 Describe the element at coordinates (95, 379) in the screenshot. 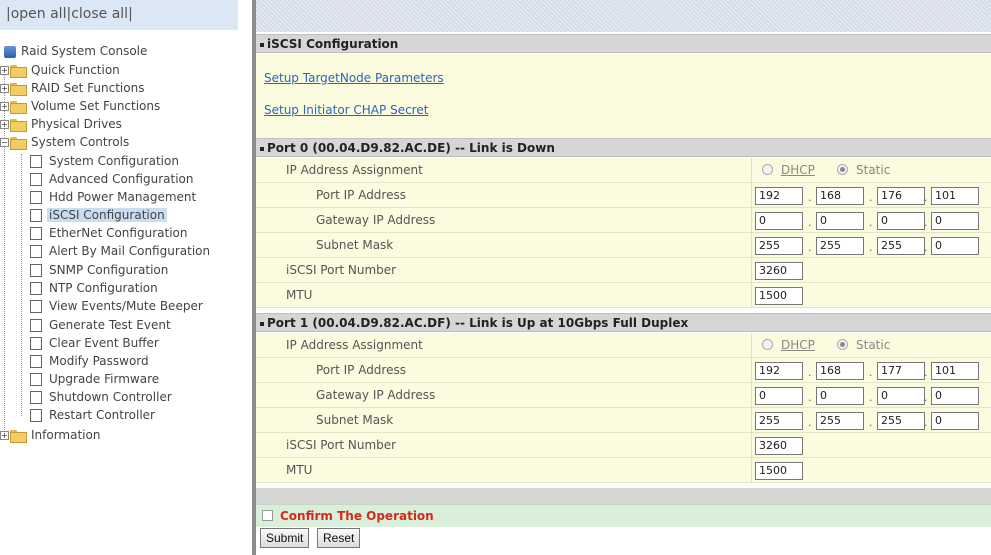

I see `tree-item-upgrade-firmware: Upgrade Firmware` at that location.